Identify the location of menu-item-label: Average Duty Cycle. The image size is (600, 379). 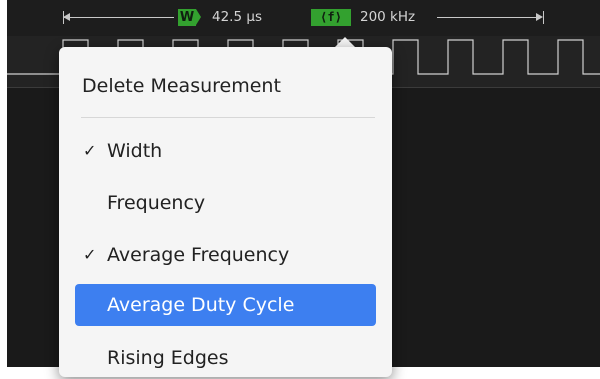
(201, 305).